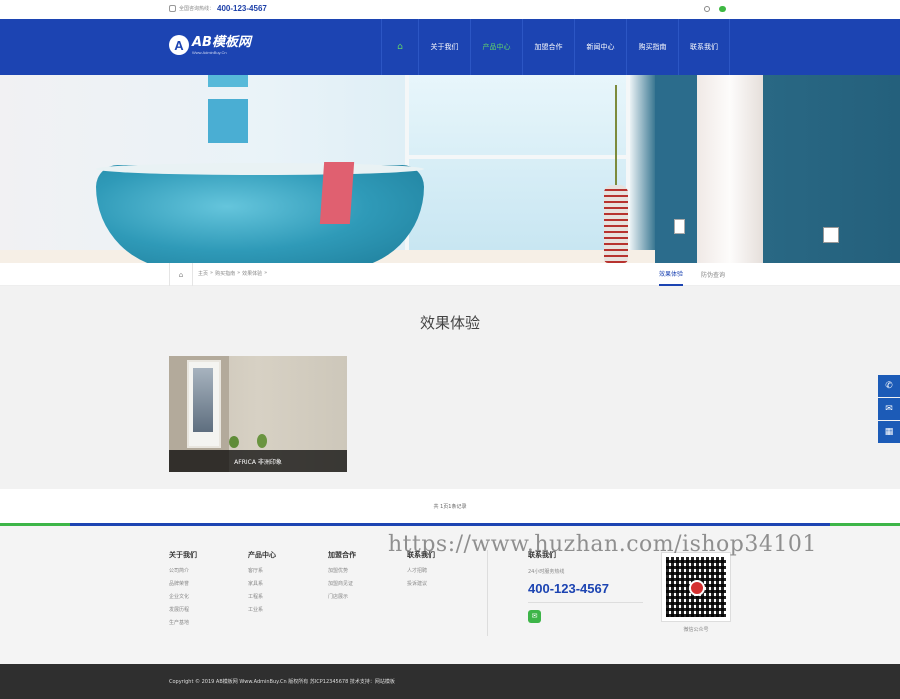 The image size is (900, 699). I want to click on top-bar: 全国咨询热线： 400-123-4567, so click(450, 9).